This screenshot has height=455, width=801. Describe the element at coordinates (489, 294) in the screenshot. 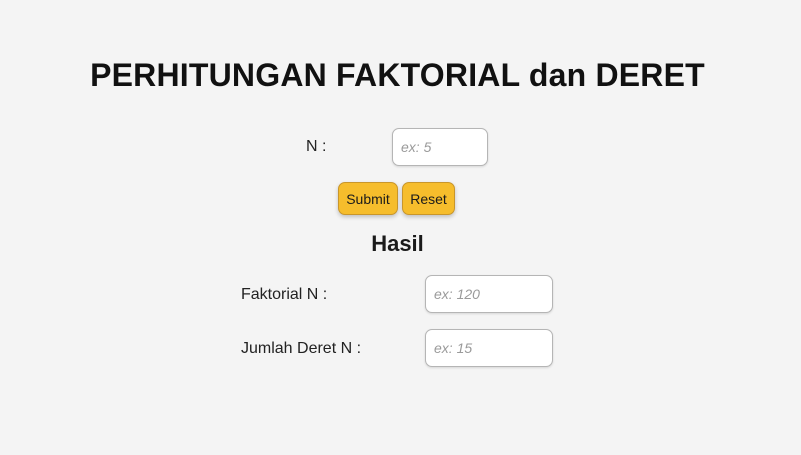

I see `factorial-result-field` at that location.